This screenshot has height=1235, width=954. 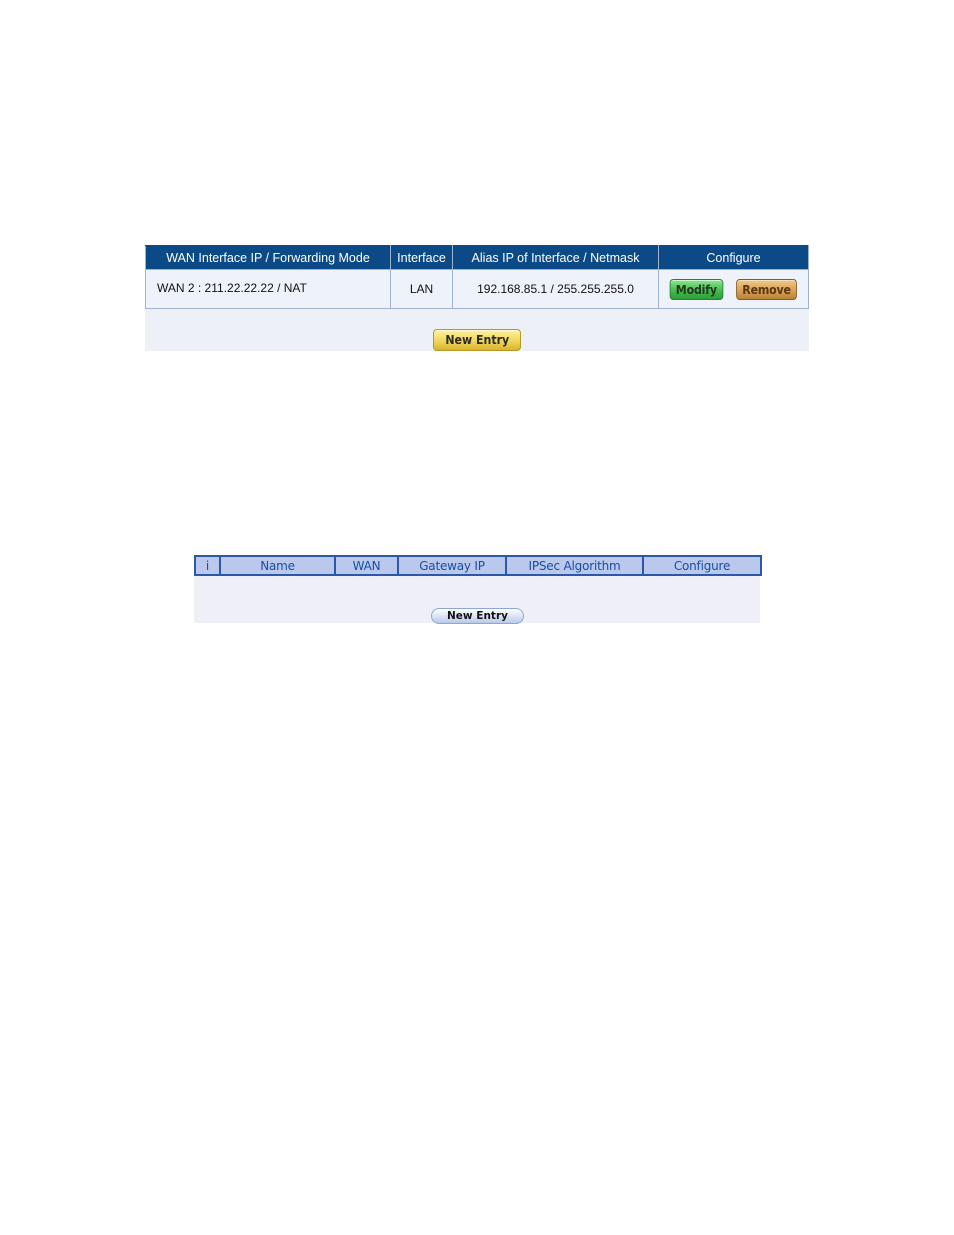 What do you see at coordinates (555, 289) in the screenshot?
I see `cell-alias-ip: 192.168.85.1 / 255.255.255.0` at bounding box center [555, 289].